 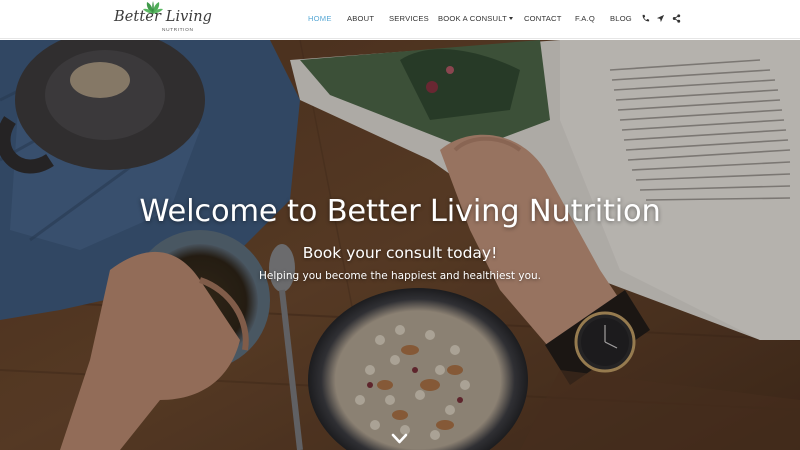 I want to click on nav-contact: CONTACT, so click(x=543, y=18).